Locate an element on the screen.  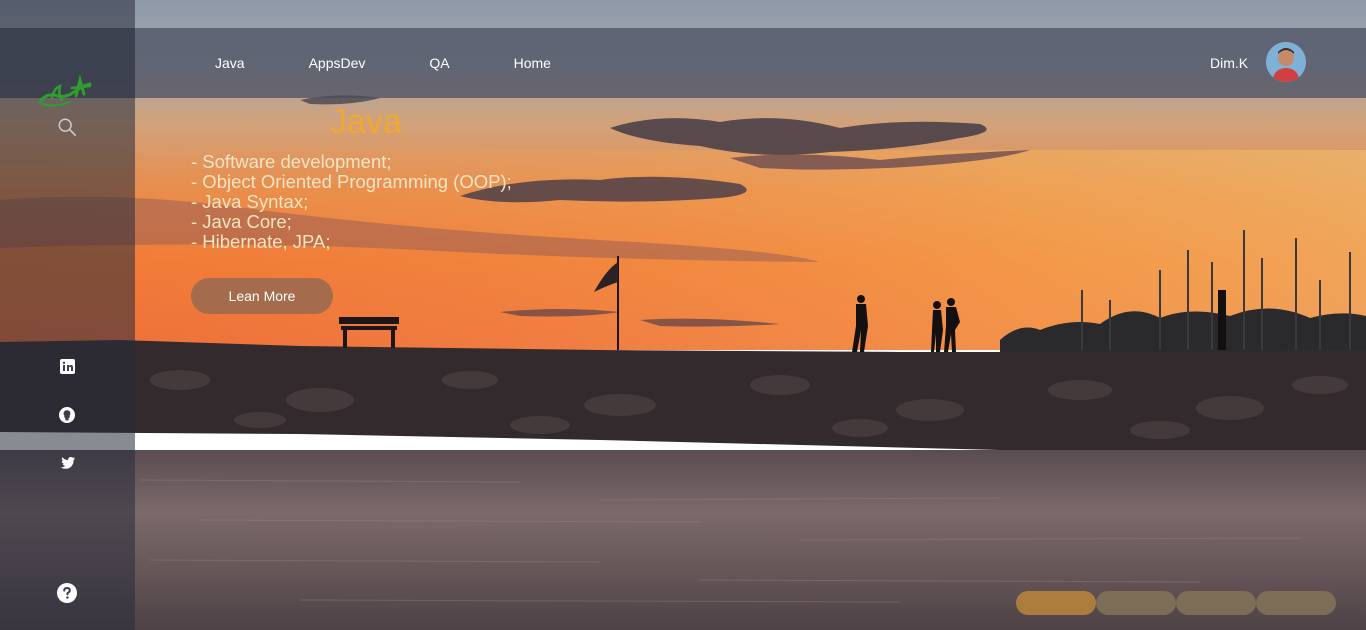
nav-item-home: Home is located at coordinates (532, 63).